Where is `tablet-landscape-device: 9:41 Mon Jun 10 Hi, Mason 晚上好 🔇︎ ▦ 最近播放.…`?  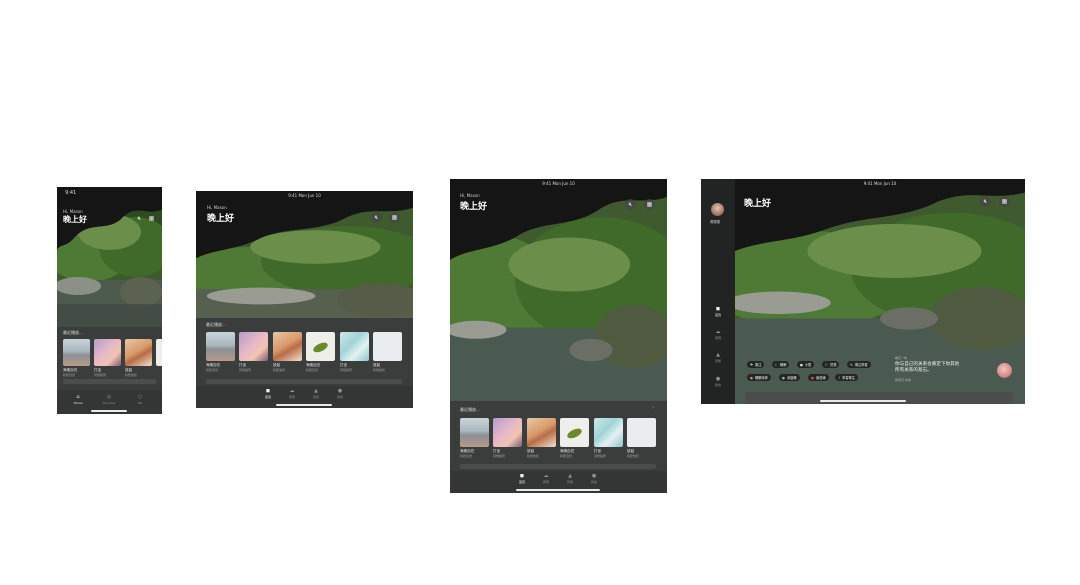 tablet-landscape-device: 9:41 Mon Jun 10 Hi, Mason 晚上好 🔇︎ ▦ 最近播放.… is located at coordinates (304, 299).